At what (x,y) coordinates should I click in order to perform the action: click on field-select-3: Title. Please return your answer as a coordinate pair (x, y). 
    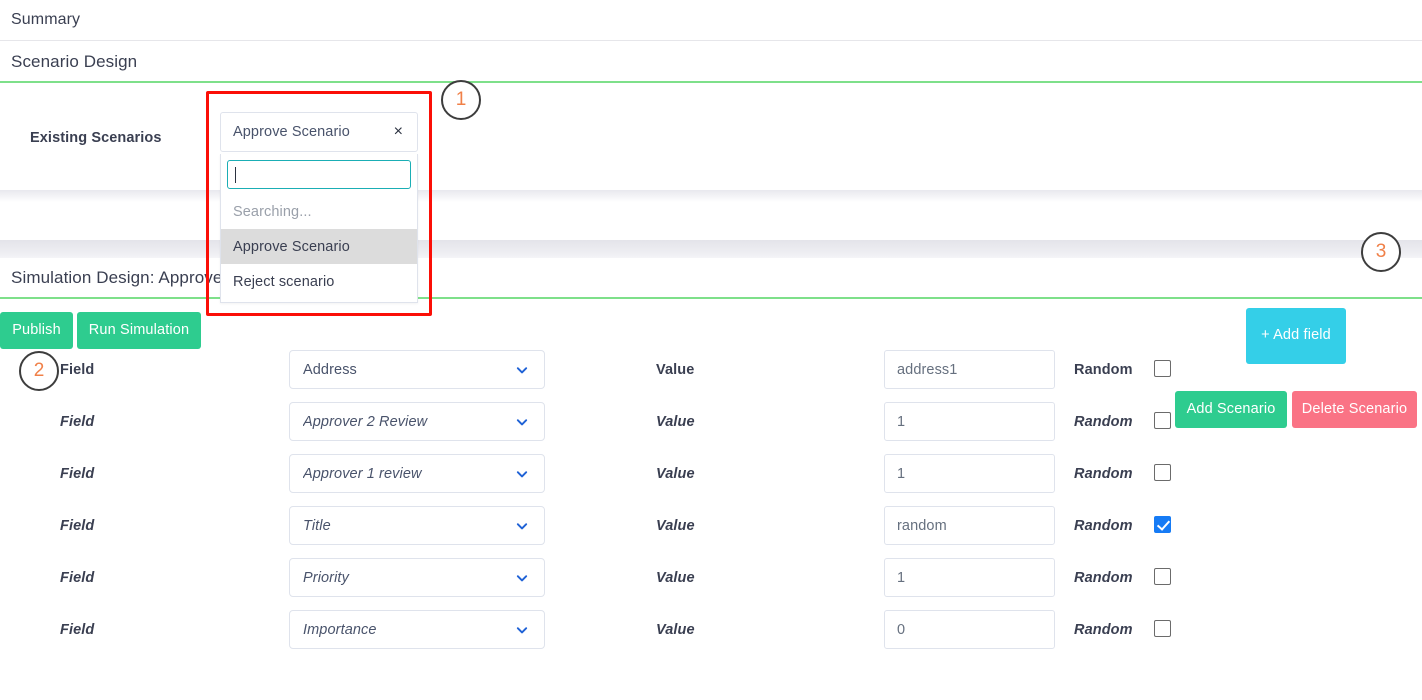
    Looking at the image, I should click on (417, 525).